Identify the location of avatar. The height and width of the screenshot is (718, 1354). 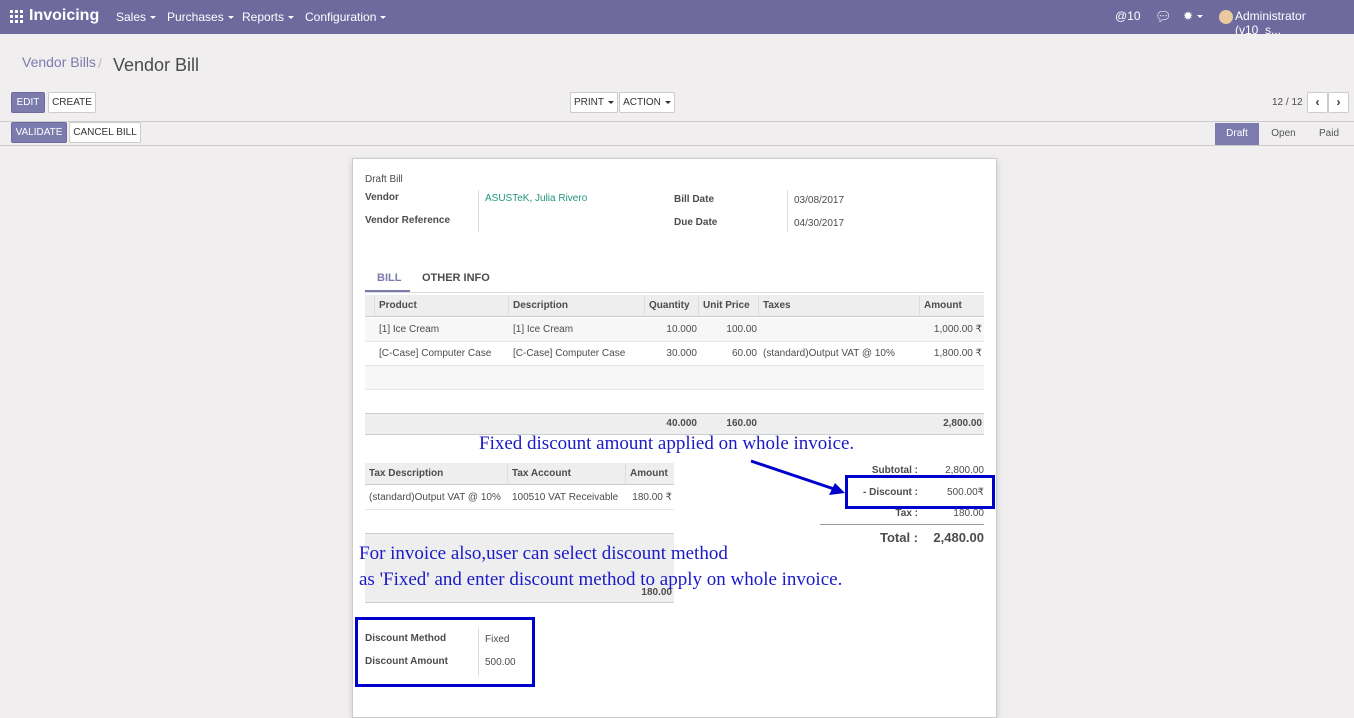
(1226, 17).